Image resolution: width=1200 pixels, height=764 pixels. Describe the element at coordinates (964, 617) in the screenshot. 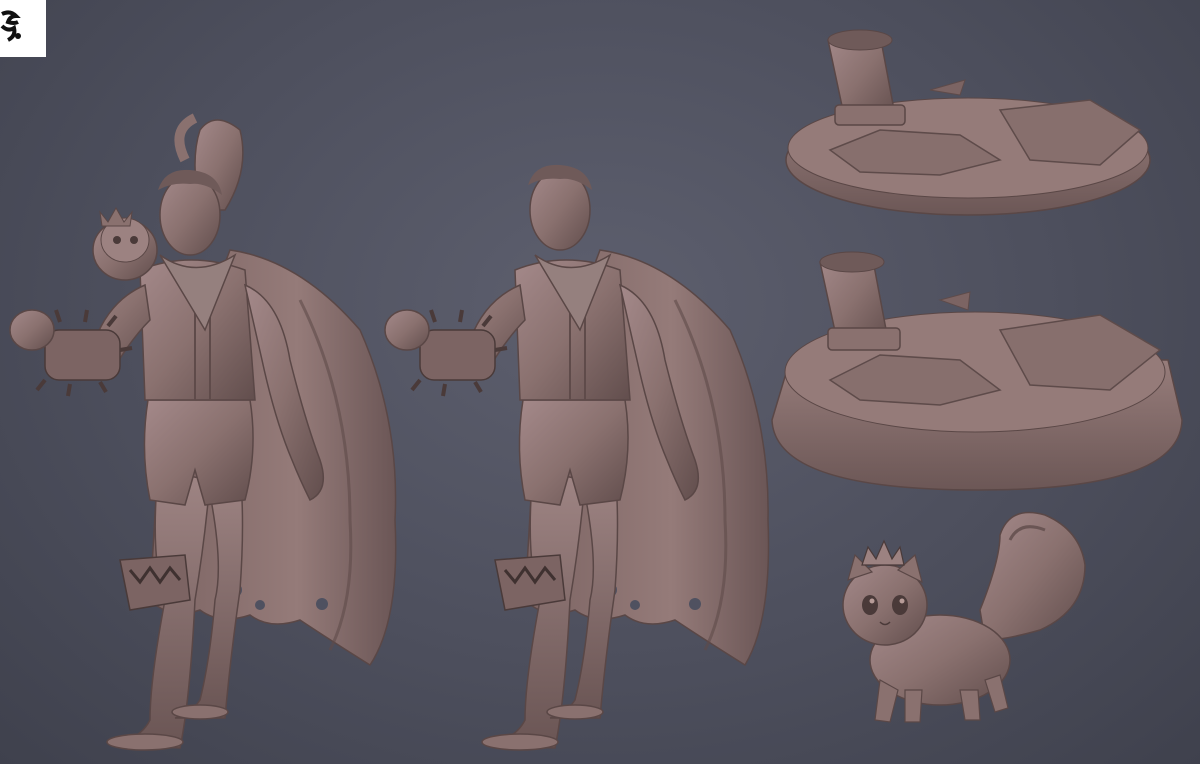

I see `cat-with-crown` at that location.